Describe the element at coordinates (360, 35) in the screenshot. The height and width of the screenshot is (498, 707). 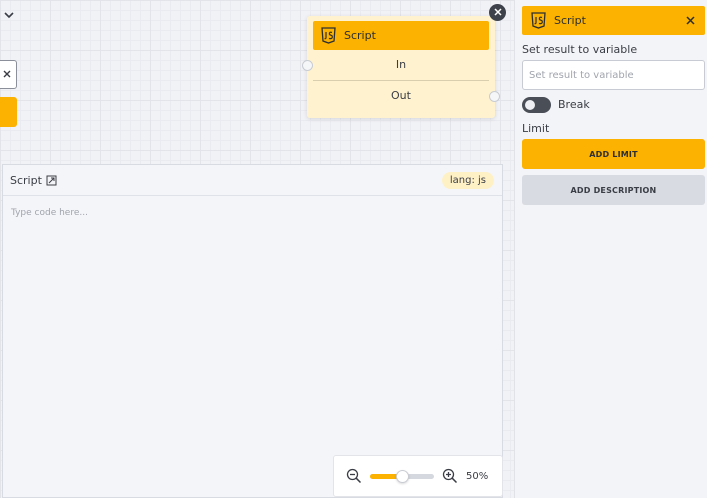
I see `node-title: Script` at that location.